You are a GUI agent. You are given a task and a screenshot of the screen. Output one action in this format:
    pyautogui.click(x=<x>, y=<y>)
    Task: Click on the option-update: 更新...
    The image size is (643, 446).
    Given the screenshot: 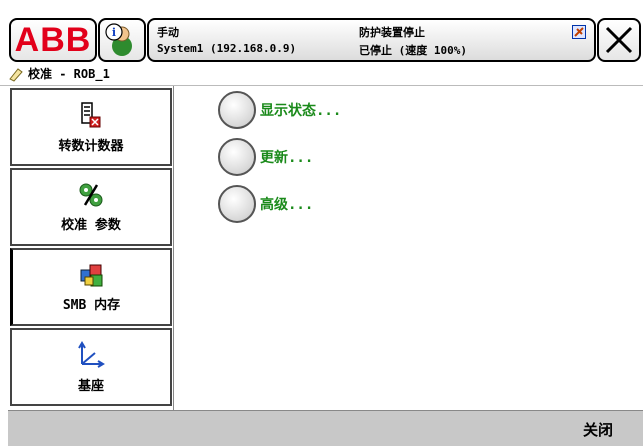 What is the action you would take?
    pyautogui.click(x=265, y=157)
    